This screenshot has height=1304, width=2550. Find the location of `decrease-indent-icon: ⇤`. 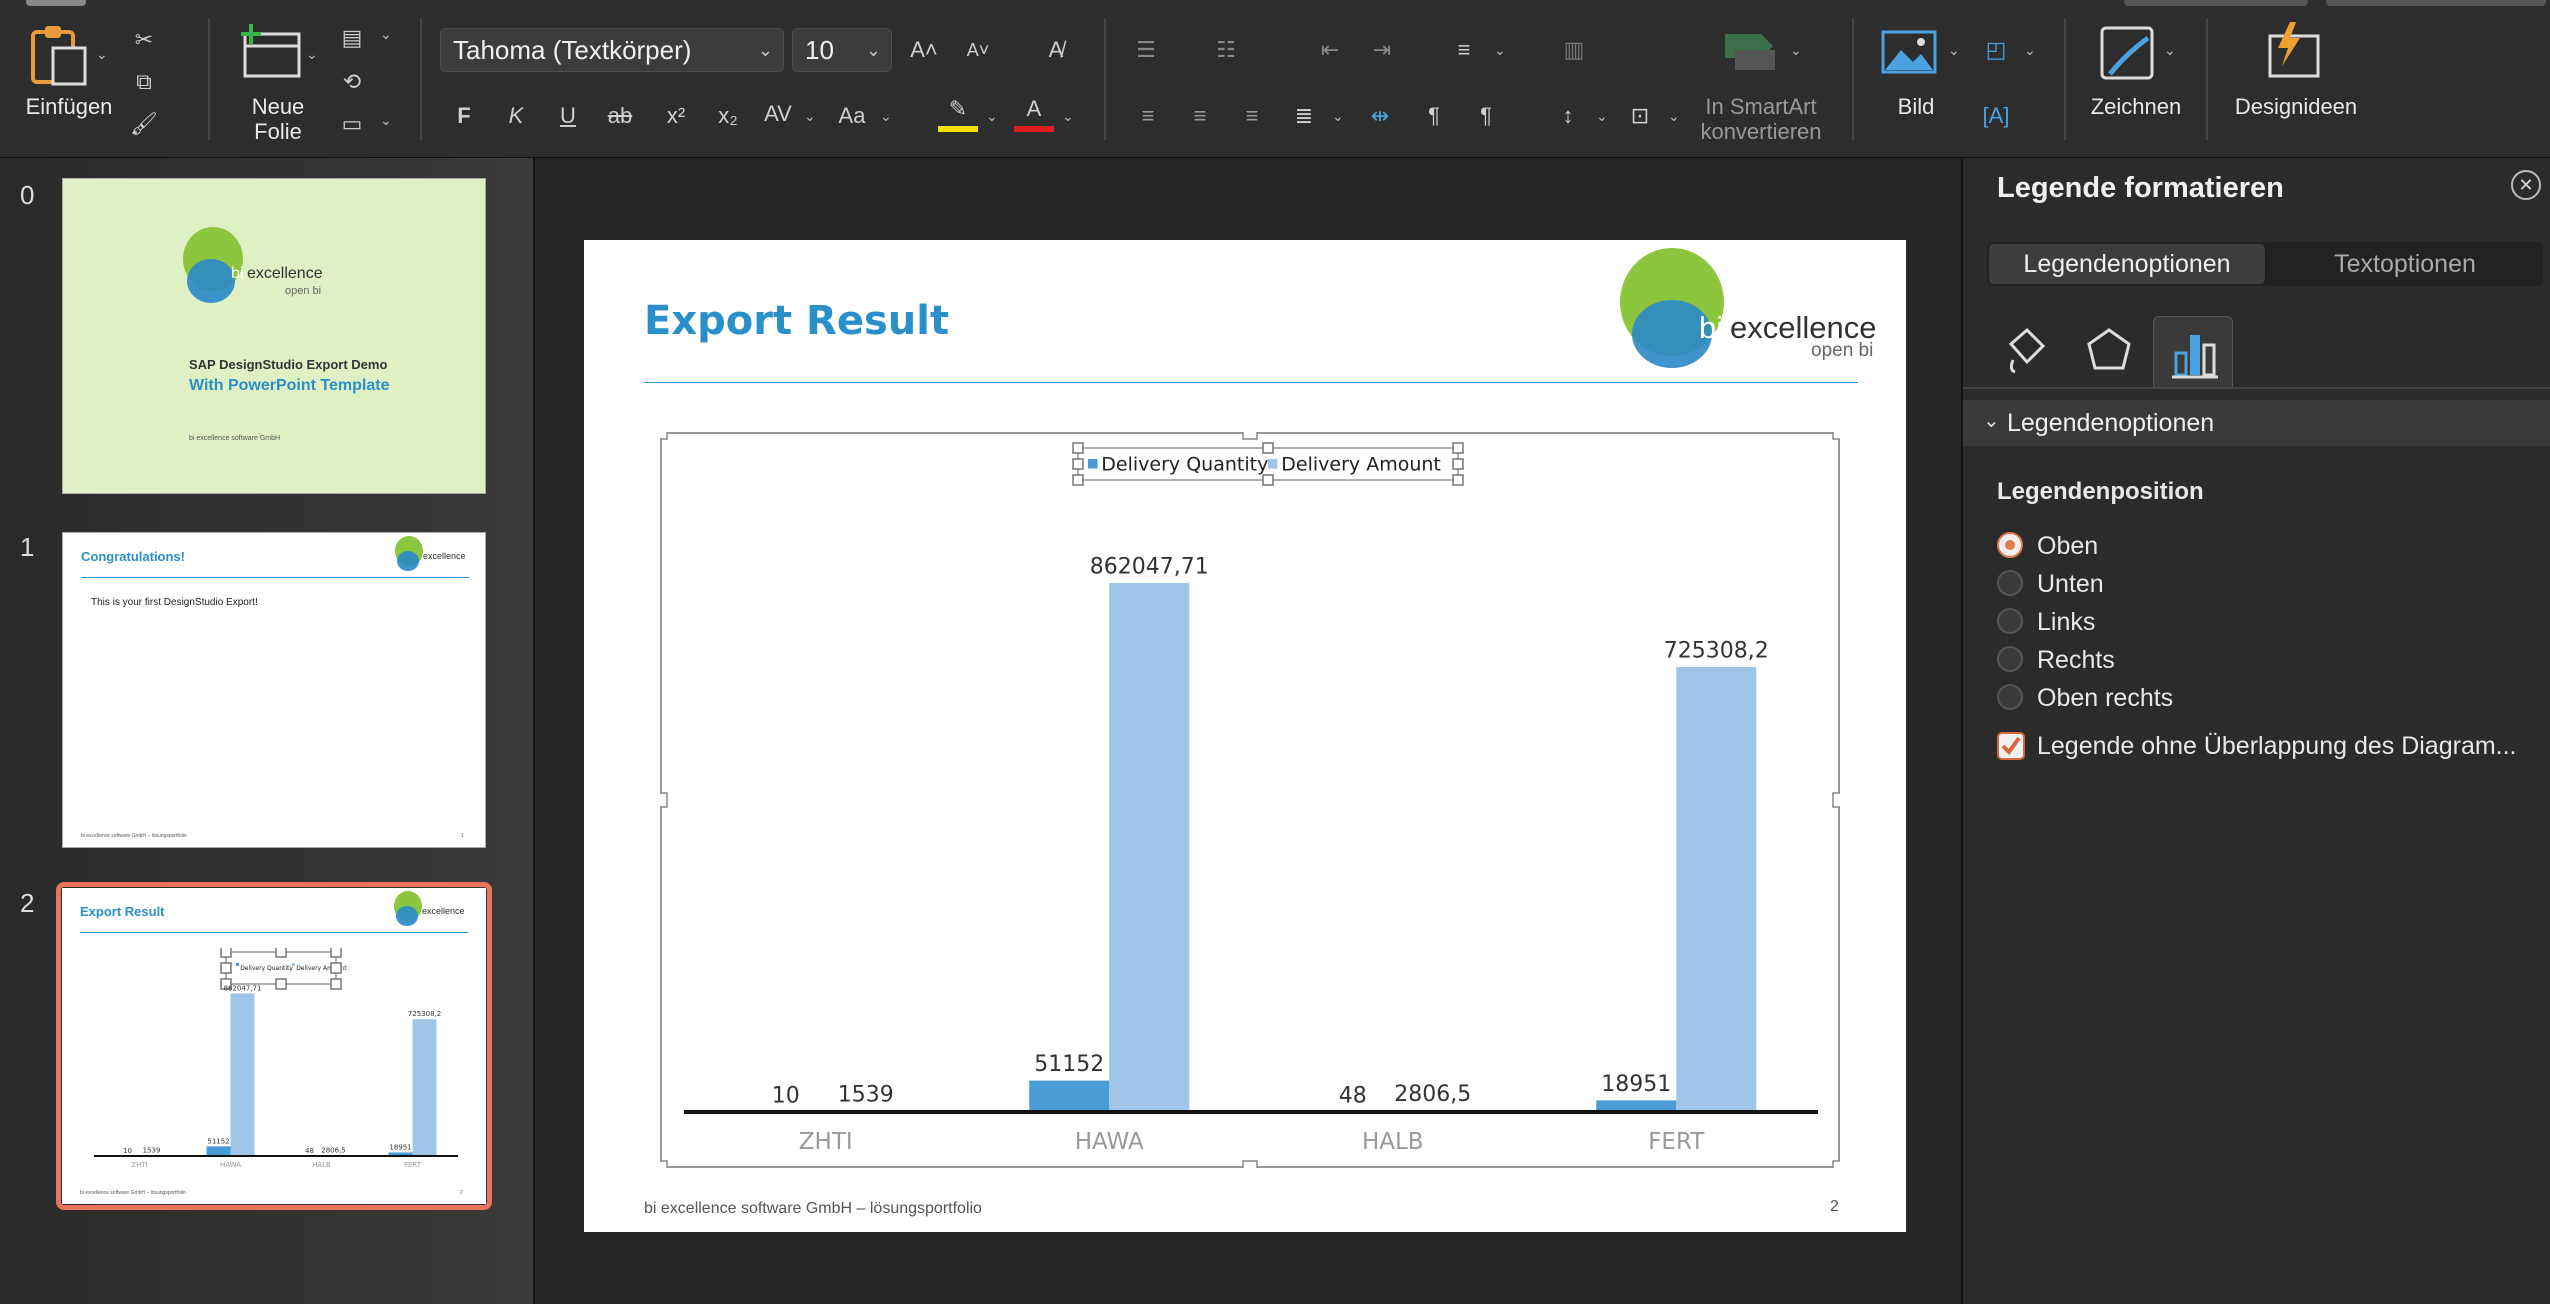

decrease-indent-icon: ⇤ is located at coordinates (1330, 50).